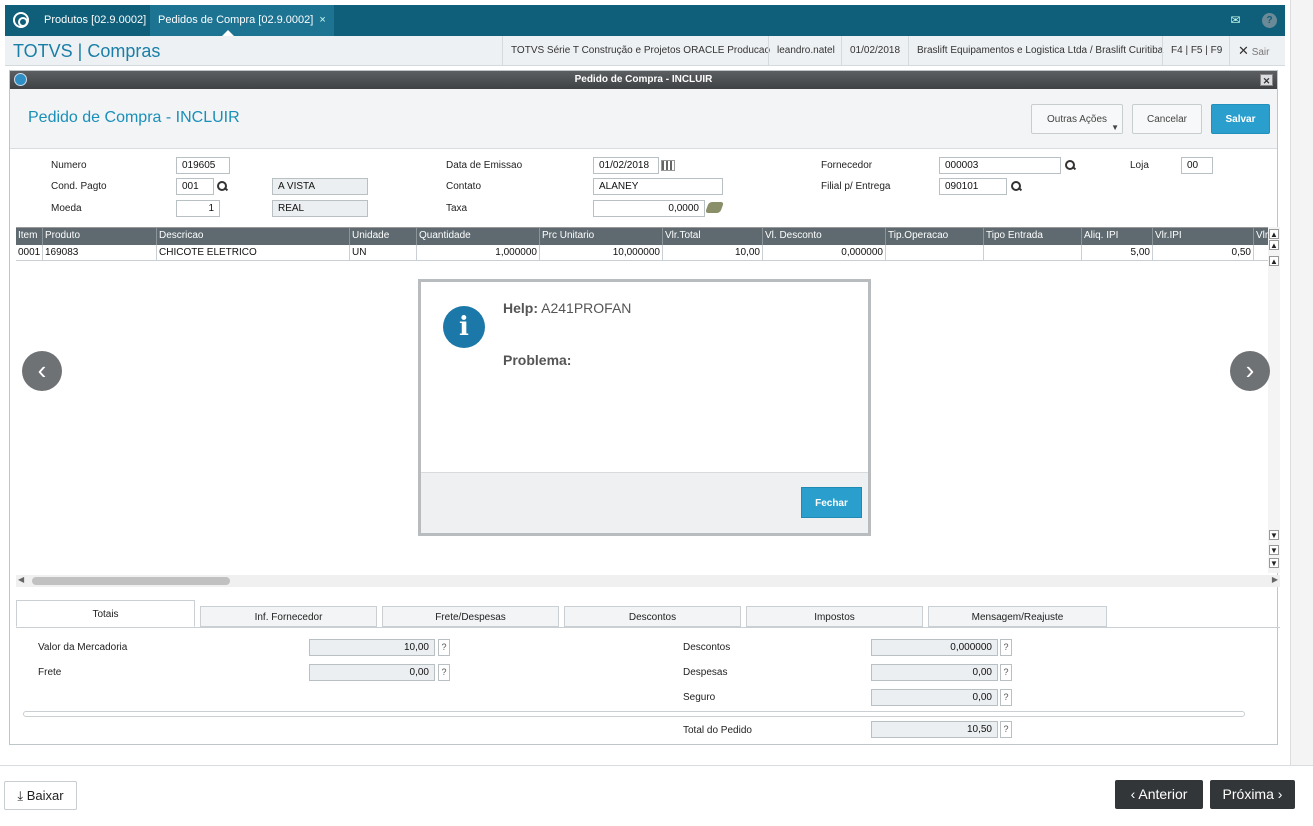  I want to click on info-icon: i, so click(464, 327).